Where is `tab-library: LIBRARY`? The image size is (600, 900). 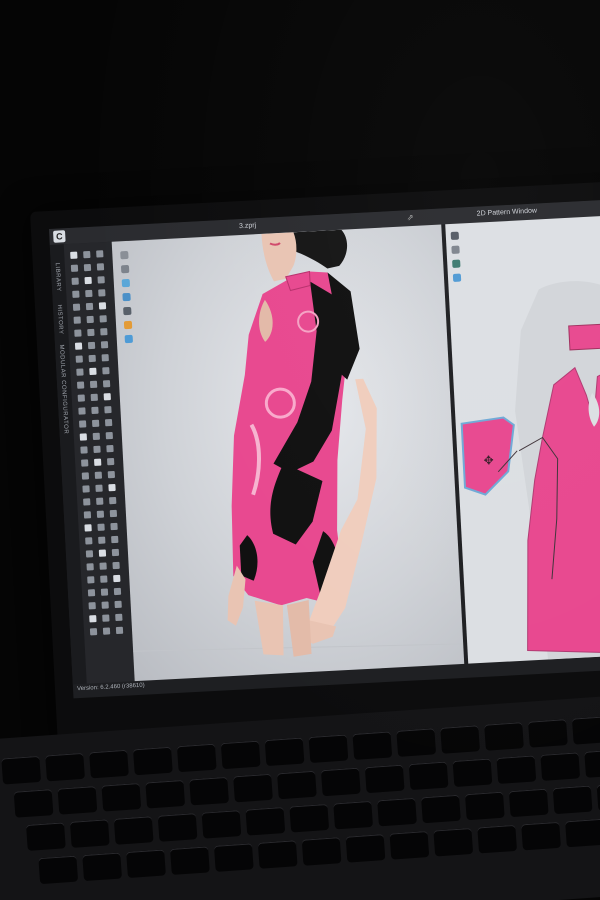
tab-library: LIBRARY is located at coordinates (58, 277).